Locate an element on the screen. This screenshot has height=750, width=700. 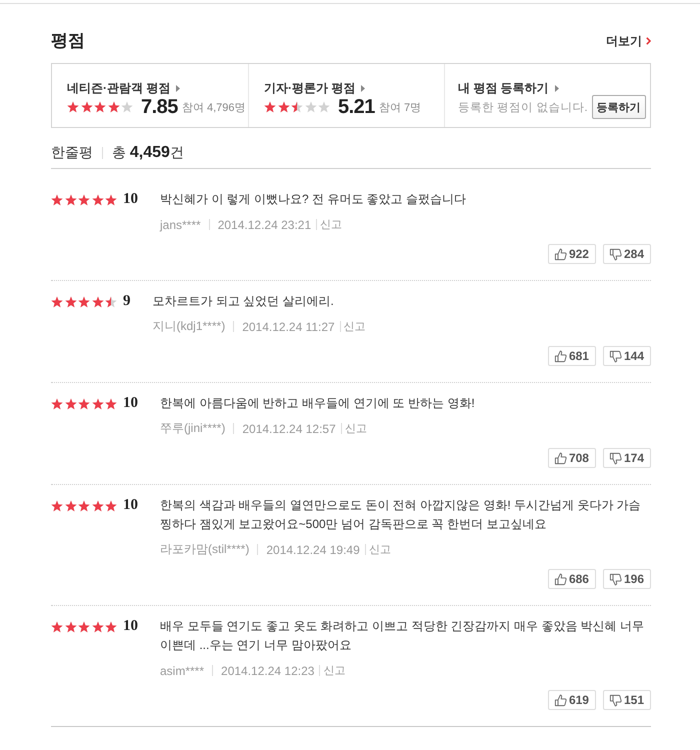
participant-count: 참여 4,796명 is located at coordinates (214, 107).